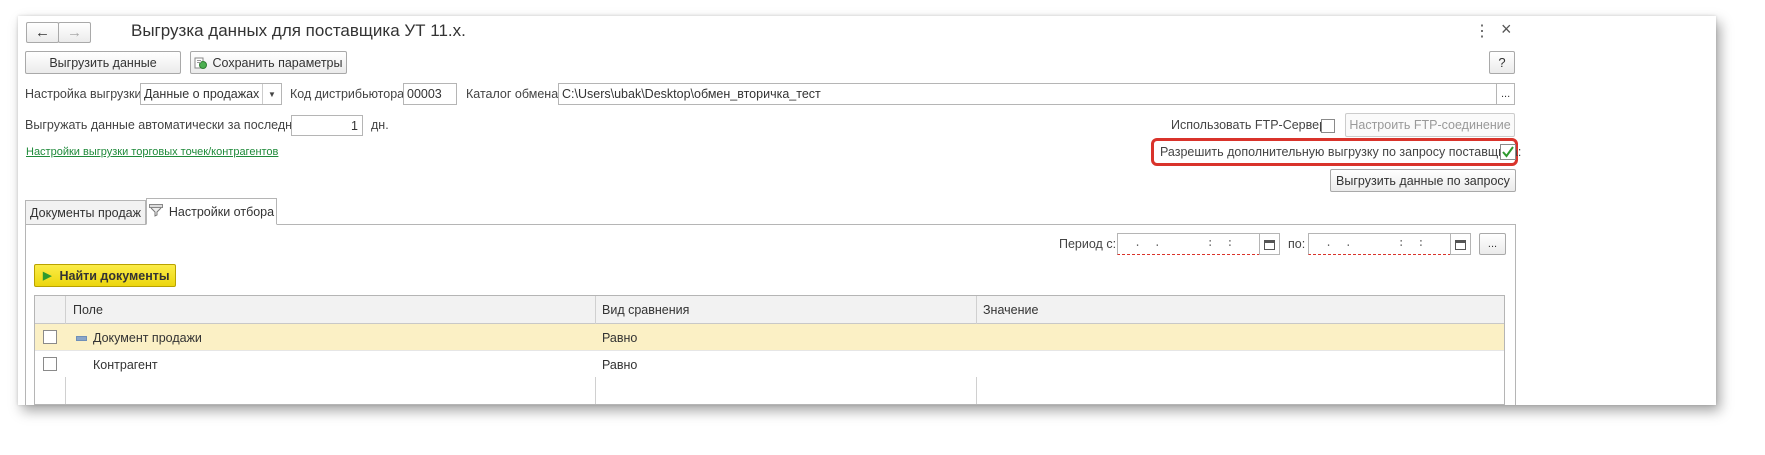 The height and width of the screenshot is (455, 1765). I want to click on tab-sales-documents-label: Документы продаж, so click(85, 212).